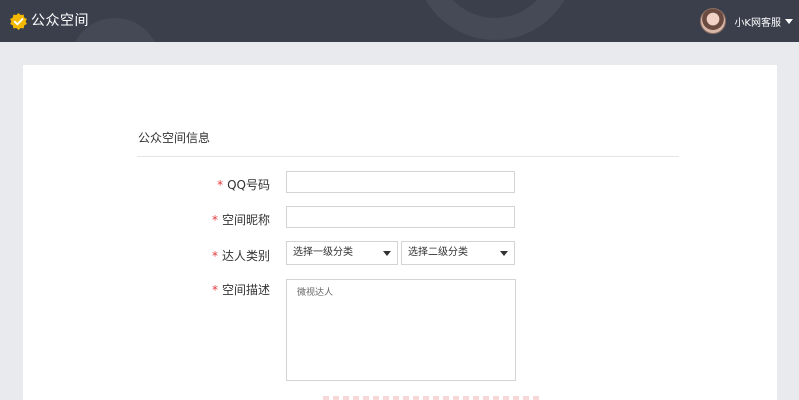  I want to click on nickname-label: * 空间昵称, so click(200, 219).